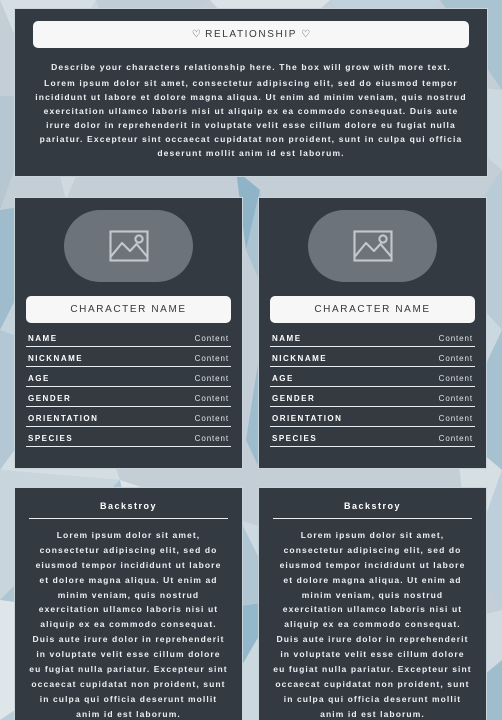 The width and height of the screenshot is (502, 720). Describe the element at coordinates (128, 310) in the screenshot. I see `character-name-field-1: CHARACTER NAME` at that location.